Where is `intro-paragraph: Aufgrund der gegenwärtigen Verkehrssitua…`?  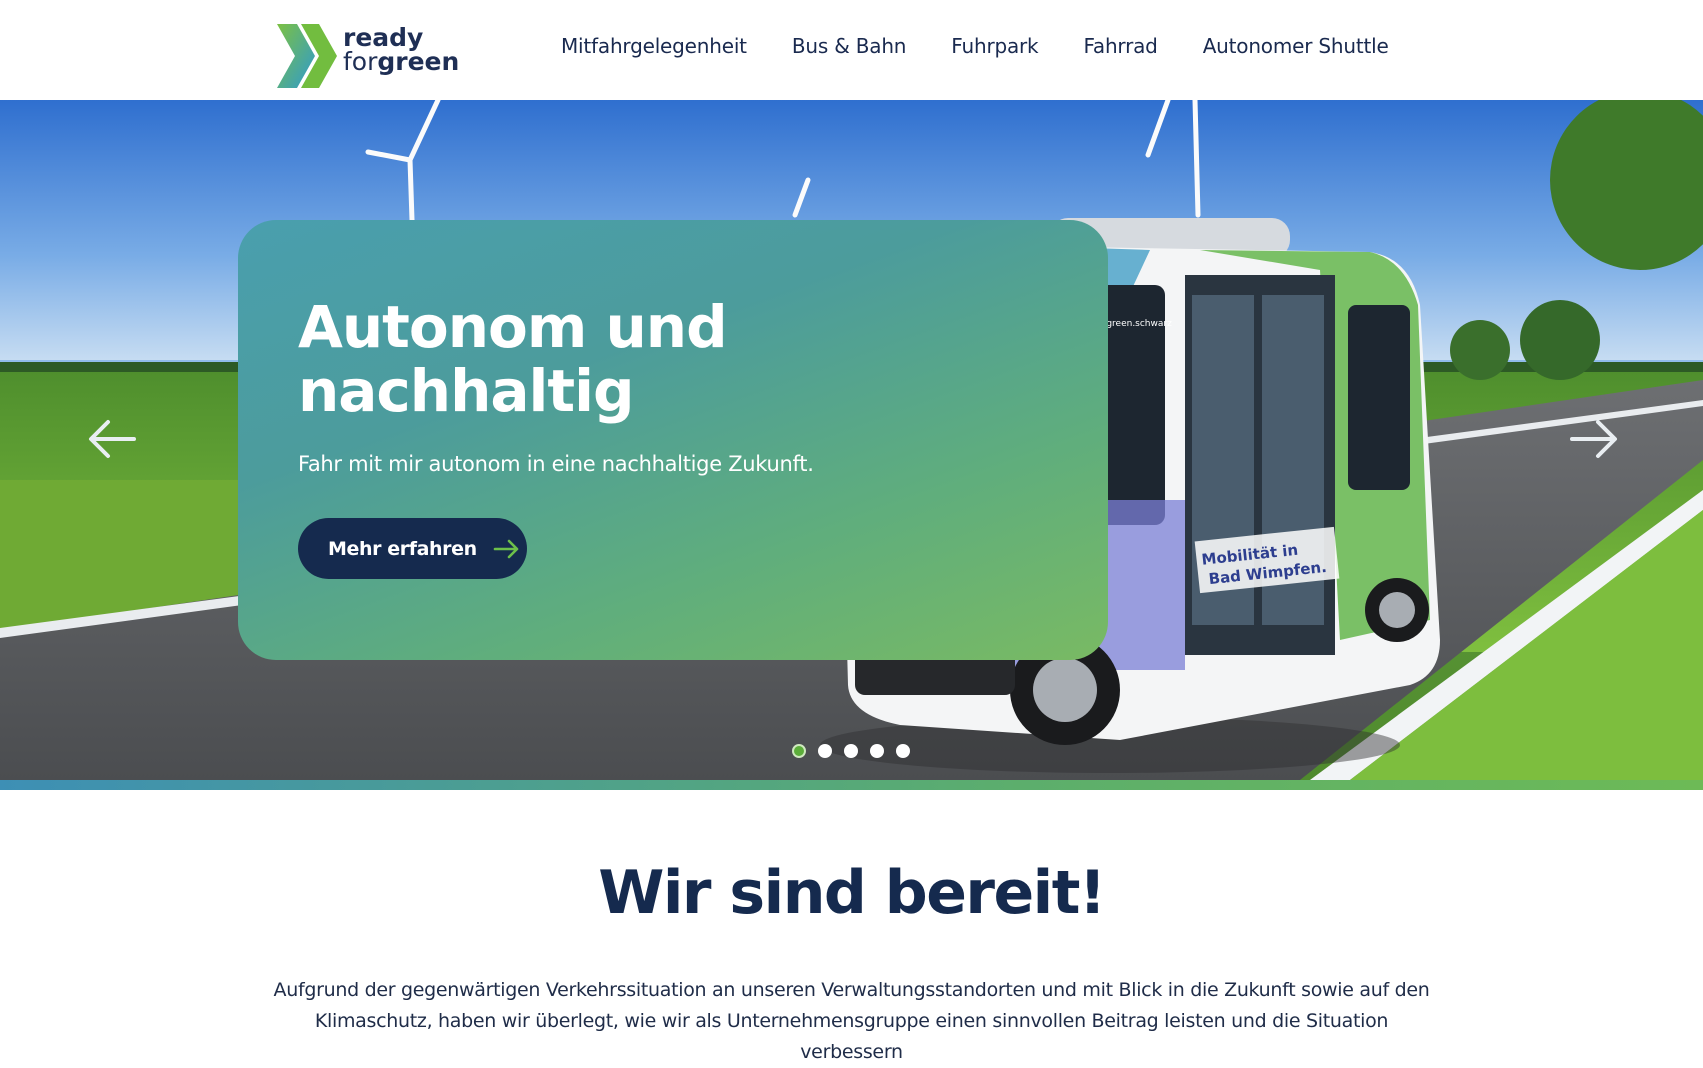
intro-paragraph: Aufgrund der gegenwärtigen Verkehrssitua… is located at coordinates (851, 1021).